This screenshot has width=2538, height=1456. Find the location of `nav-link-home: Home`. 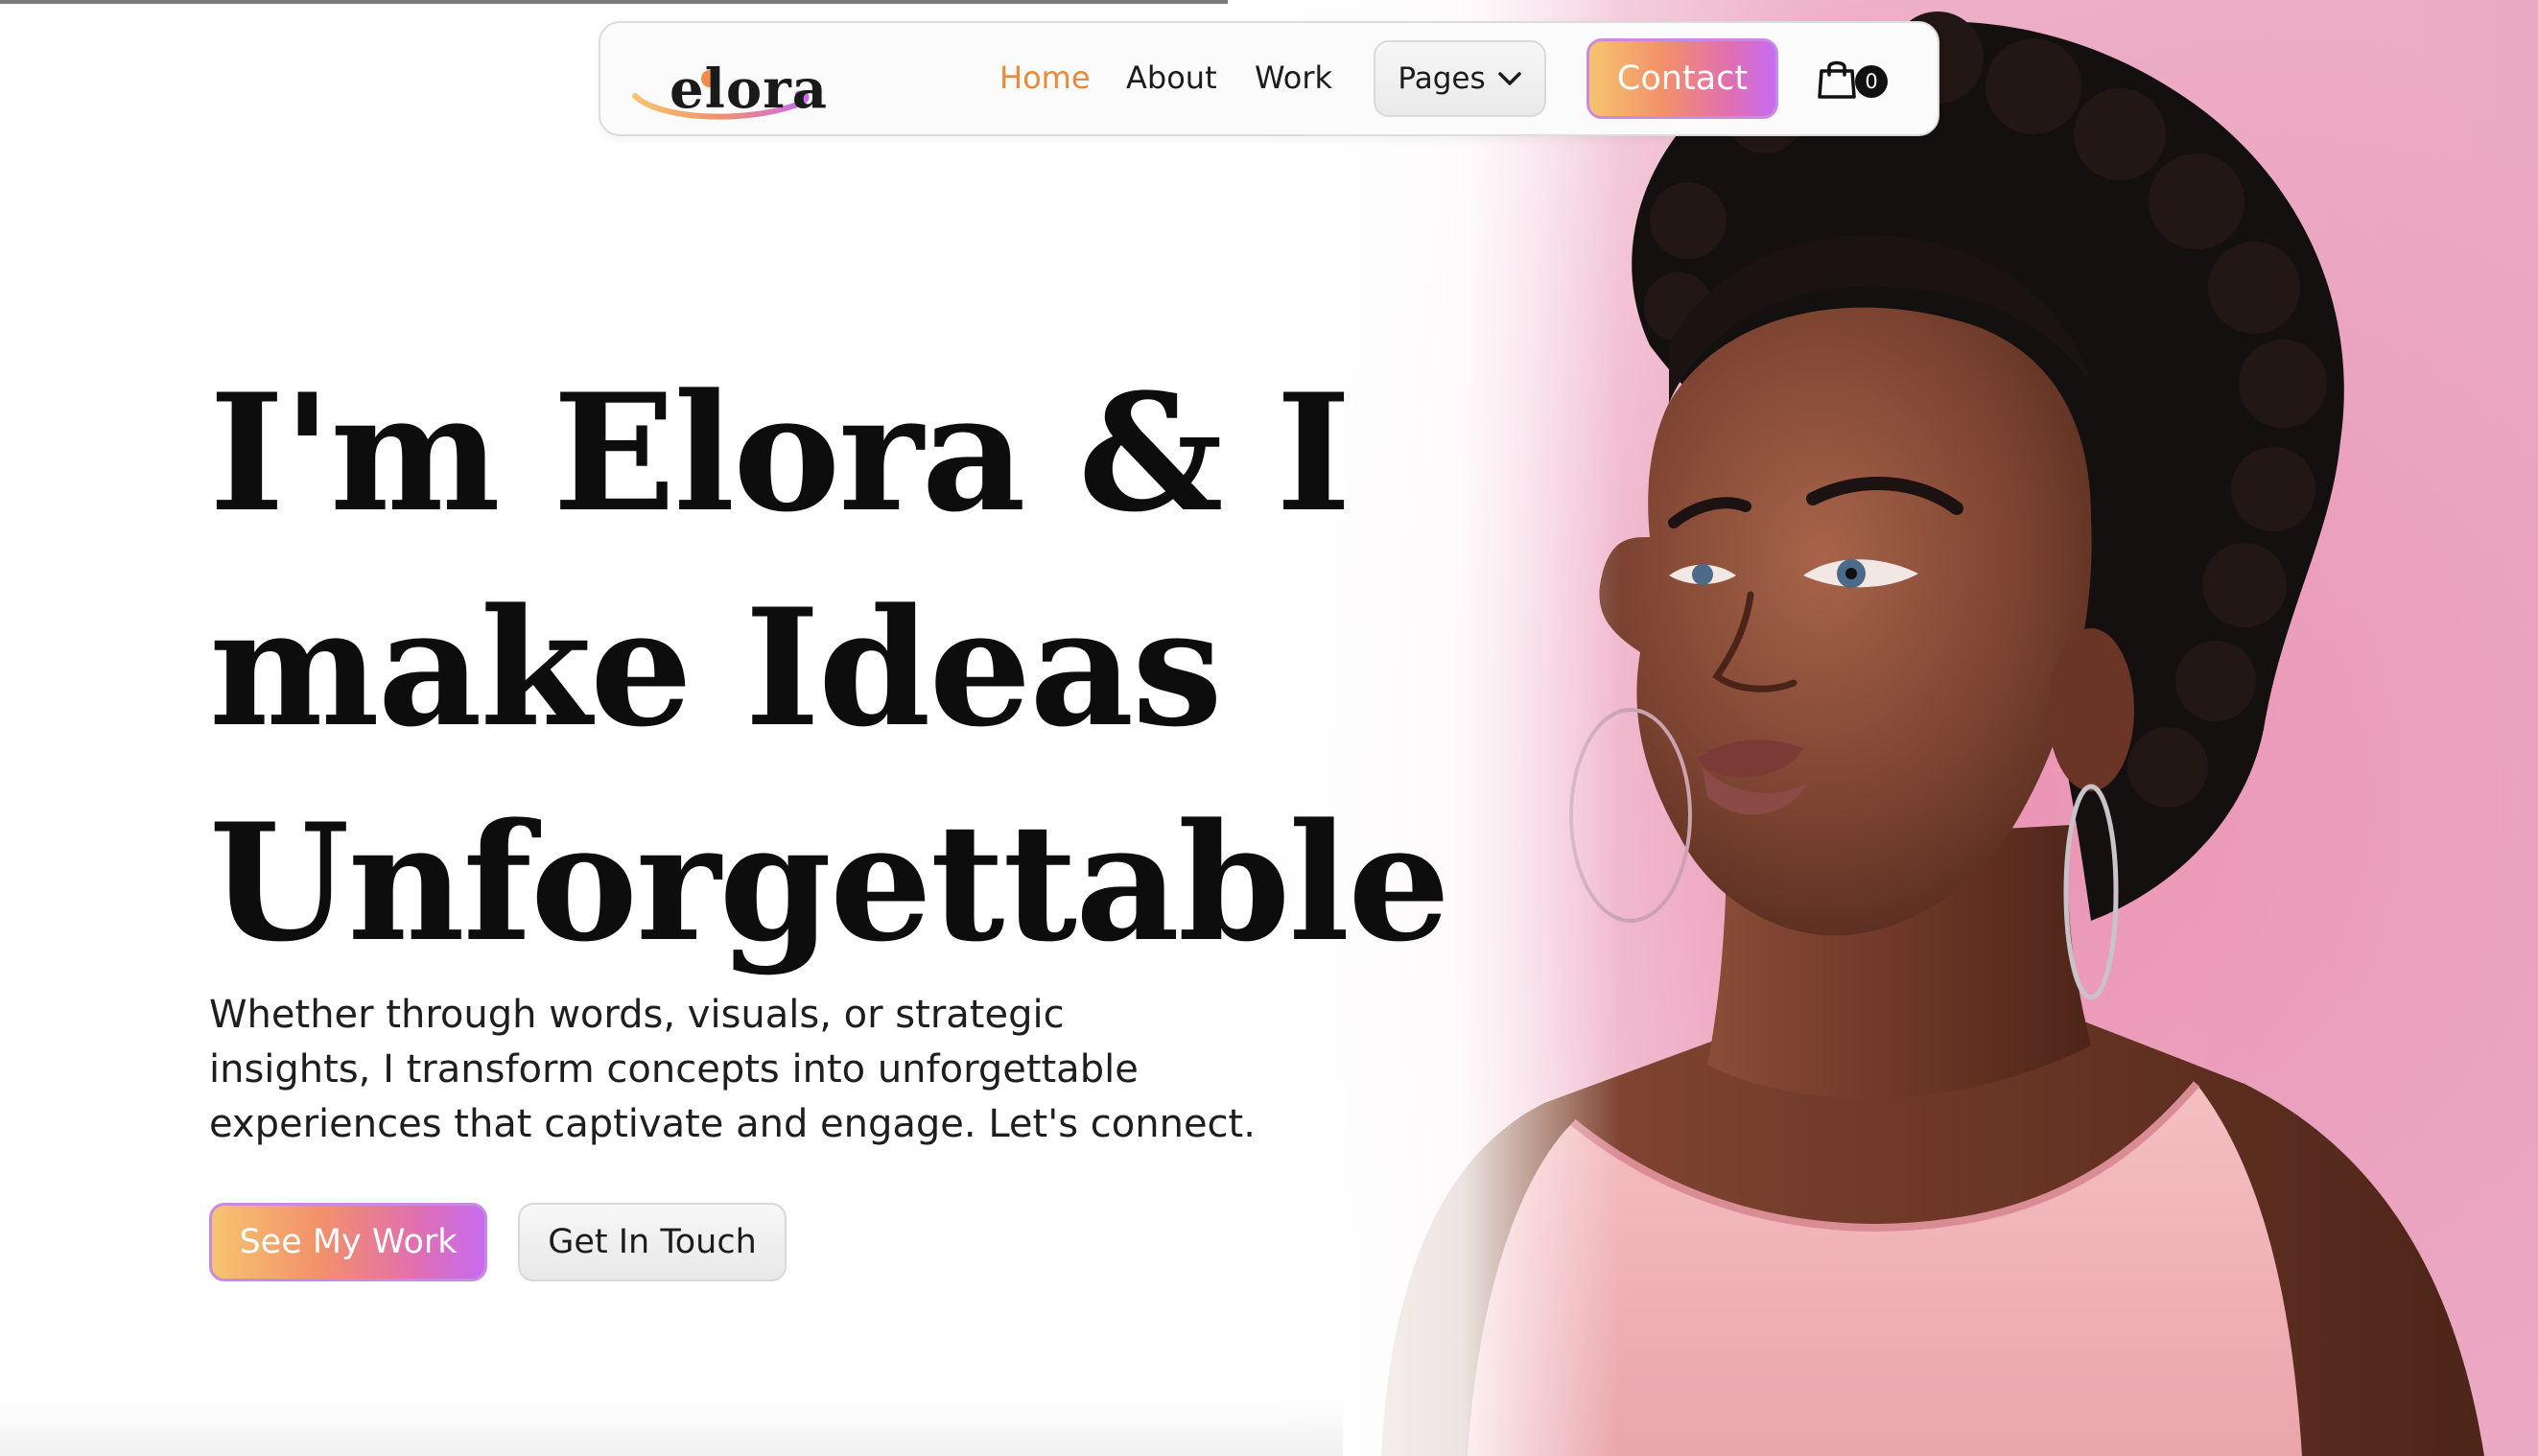

nav-link-home: Home is located at coordinates (1045, 78).